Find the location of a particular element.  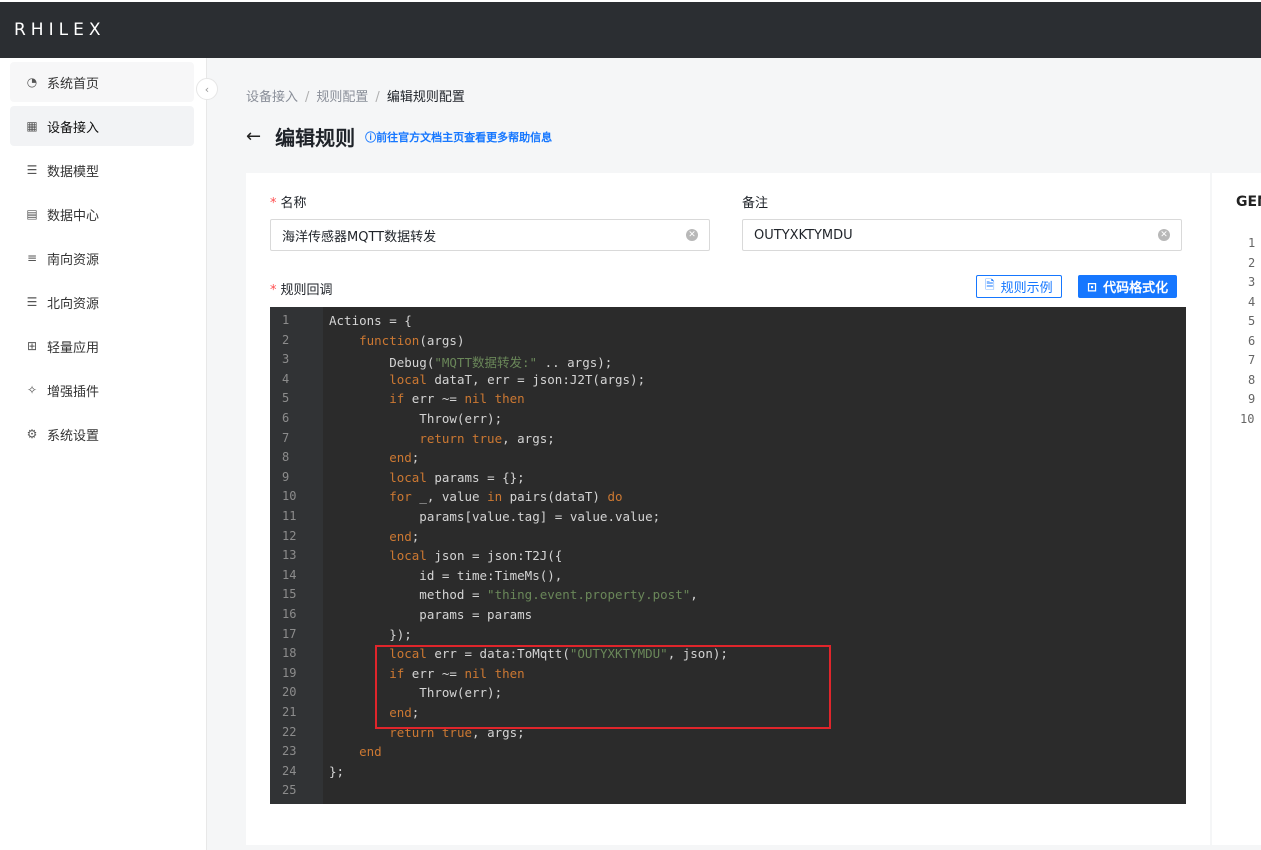

sidebar-item-label: 设备接入 is located at coordinates (73, 128).